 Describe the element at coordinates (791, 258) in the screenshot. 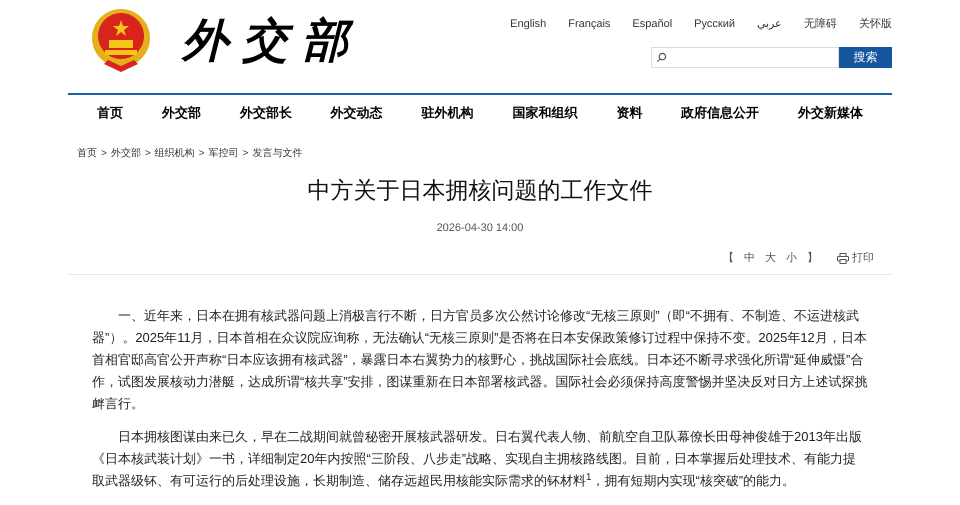

I see `font-size-option: 小` at that location.